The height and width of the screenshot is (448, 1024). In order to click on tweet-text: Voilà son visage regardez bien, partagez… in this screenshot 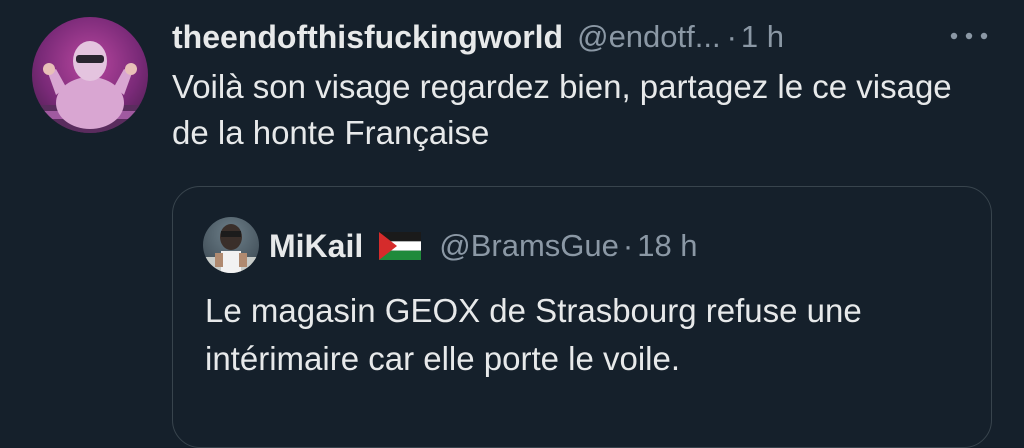, I will do `click(562, 109)`.